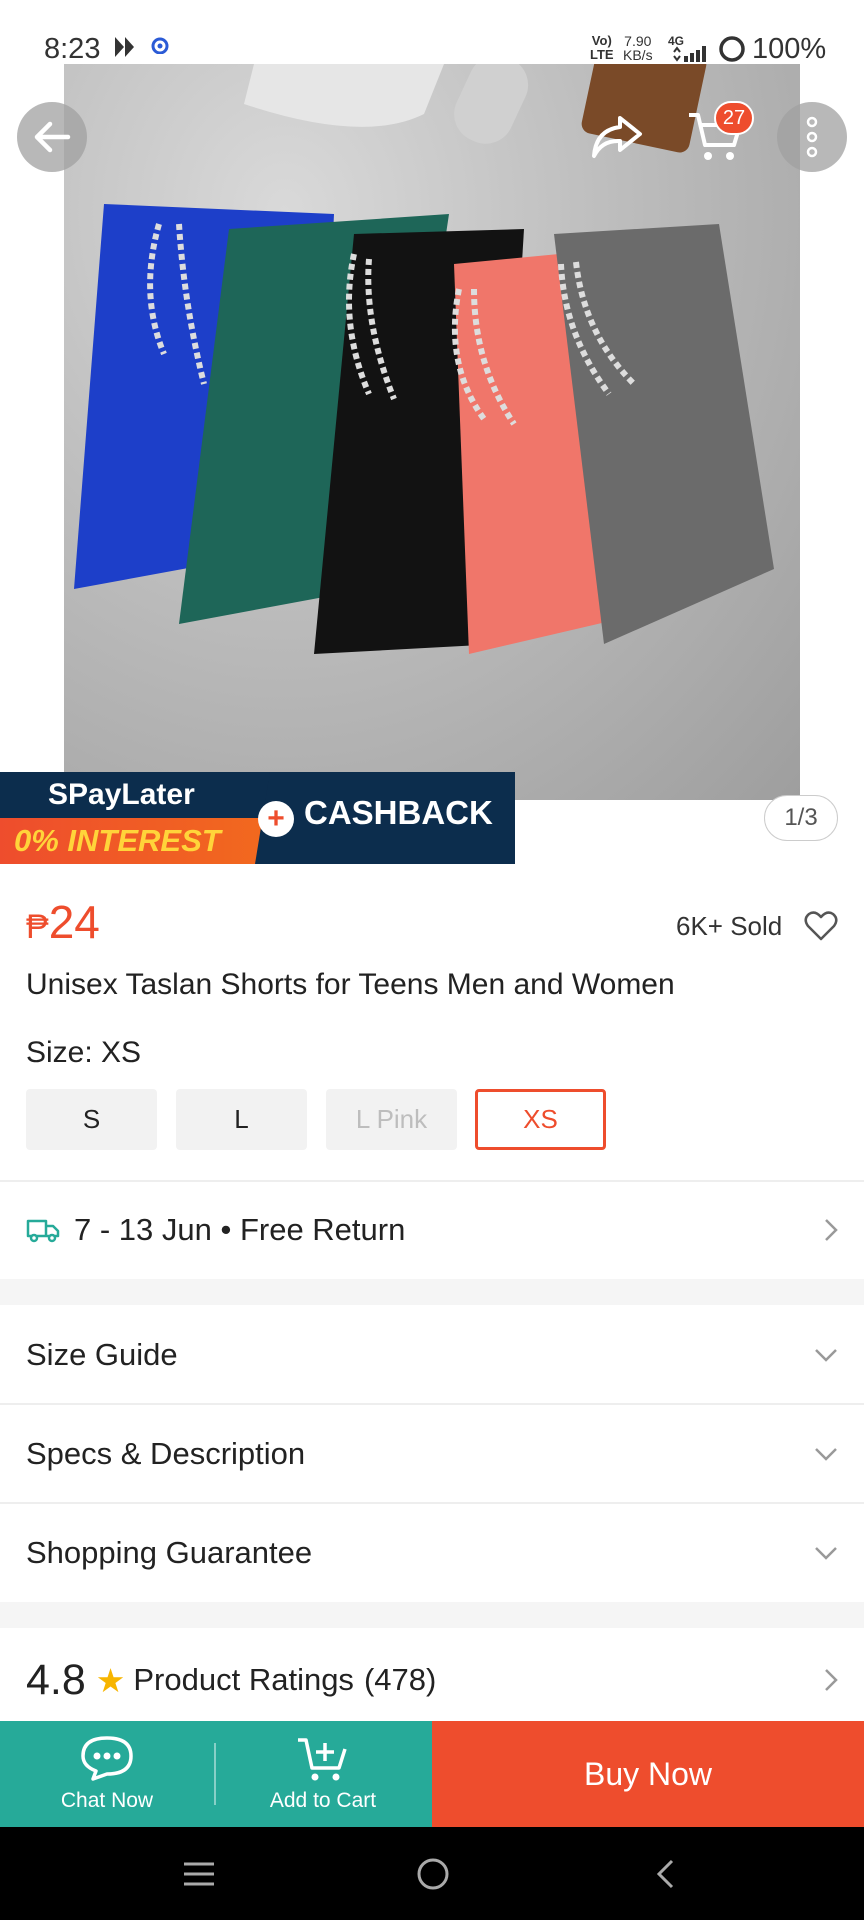 This screenshot has height=1920, width=864. I want to click on bottom-action-bar: Chat Now Add to Cart Buy Now, so click(432, 1774).